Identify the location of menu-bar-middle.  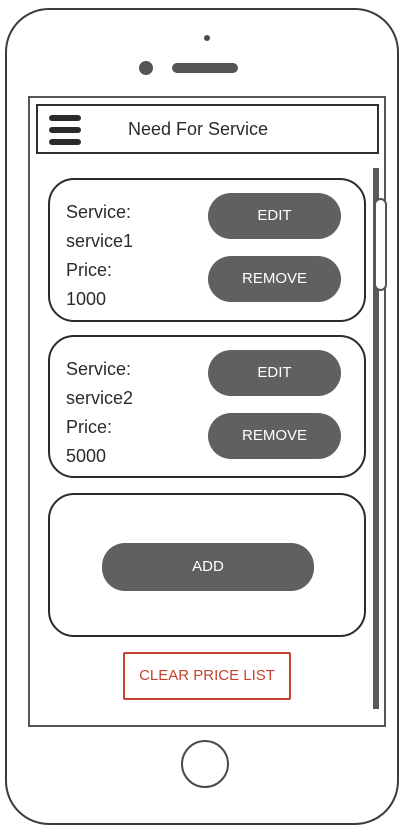
(65, 130).